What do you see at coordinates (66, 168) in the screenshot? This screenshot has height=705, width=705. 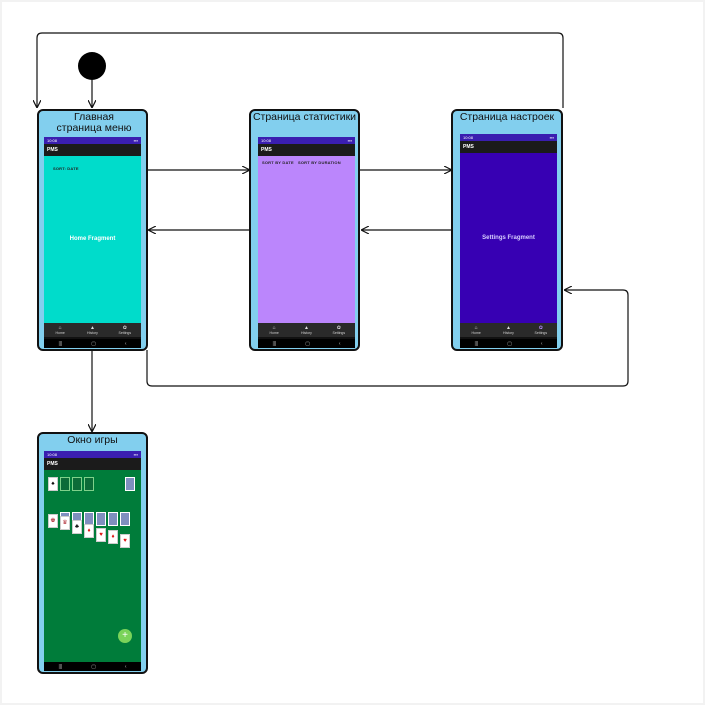 I see `sort-label: SORT: DATE` at bounding box center [66, 168].